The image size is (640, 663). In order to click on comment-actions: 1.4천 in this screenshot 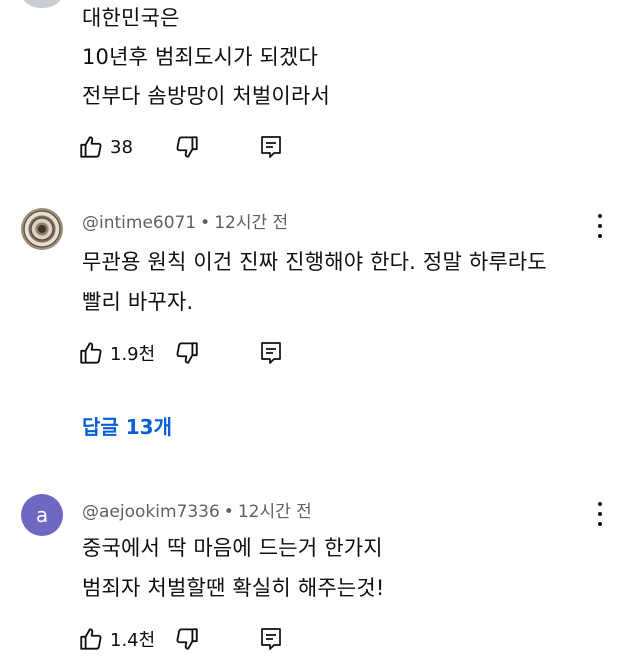, I will do `click(198, 639)`.